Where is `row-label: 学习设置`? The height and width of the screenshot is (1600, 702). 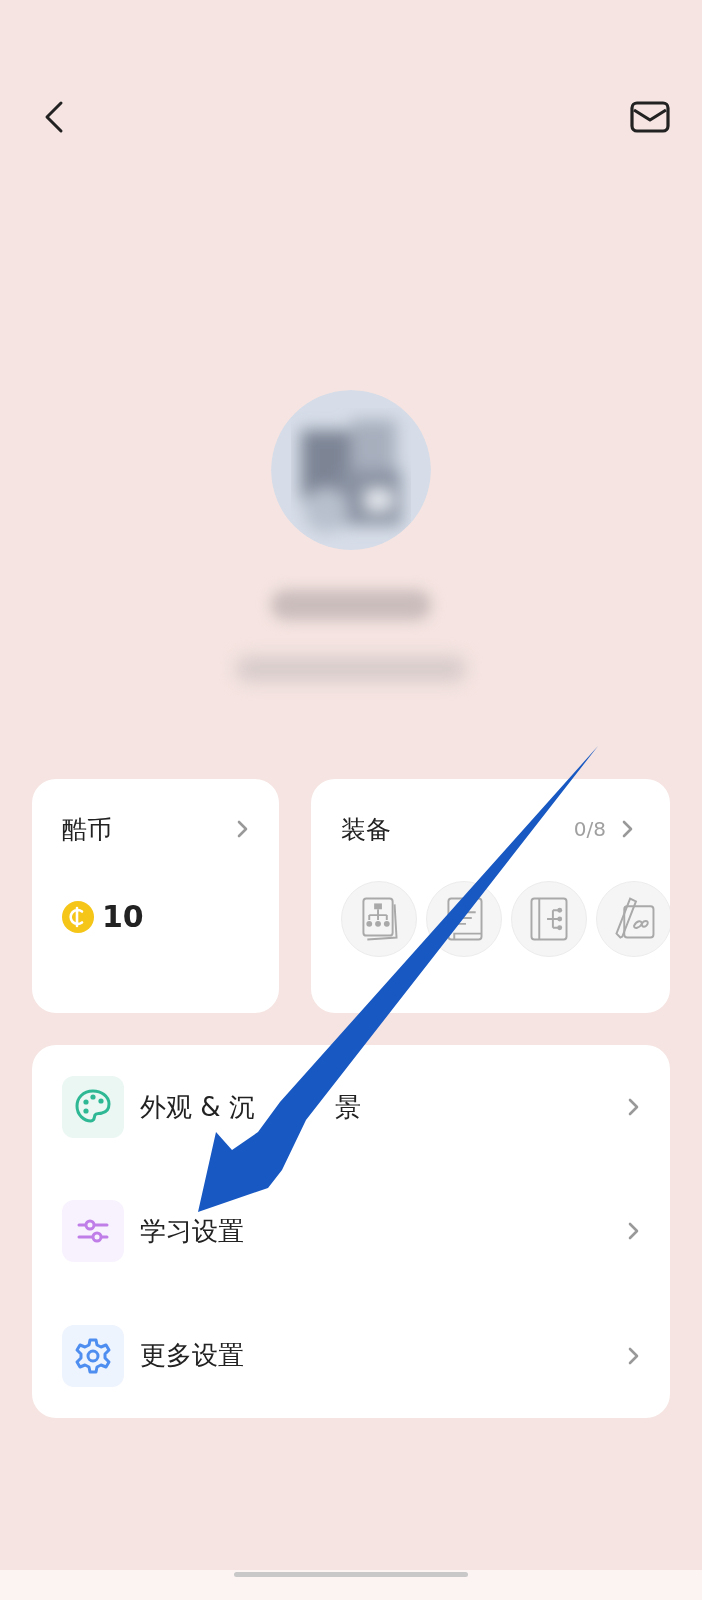
row-label: 学习设置 is located at coordinates (192, 1231).